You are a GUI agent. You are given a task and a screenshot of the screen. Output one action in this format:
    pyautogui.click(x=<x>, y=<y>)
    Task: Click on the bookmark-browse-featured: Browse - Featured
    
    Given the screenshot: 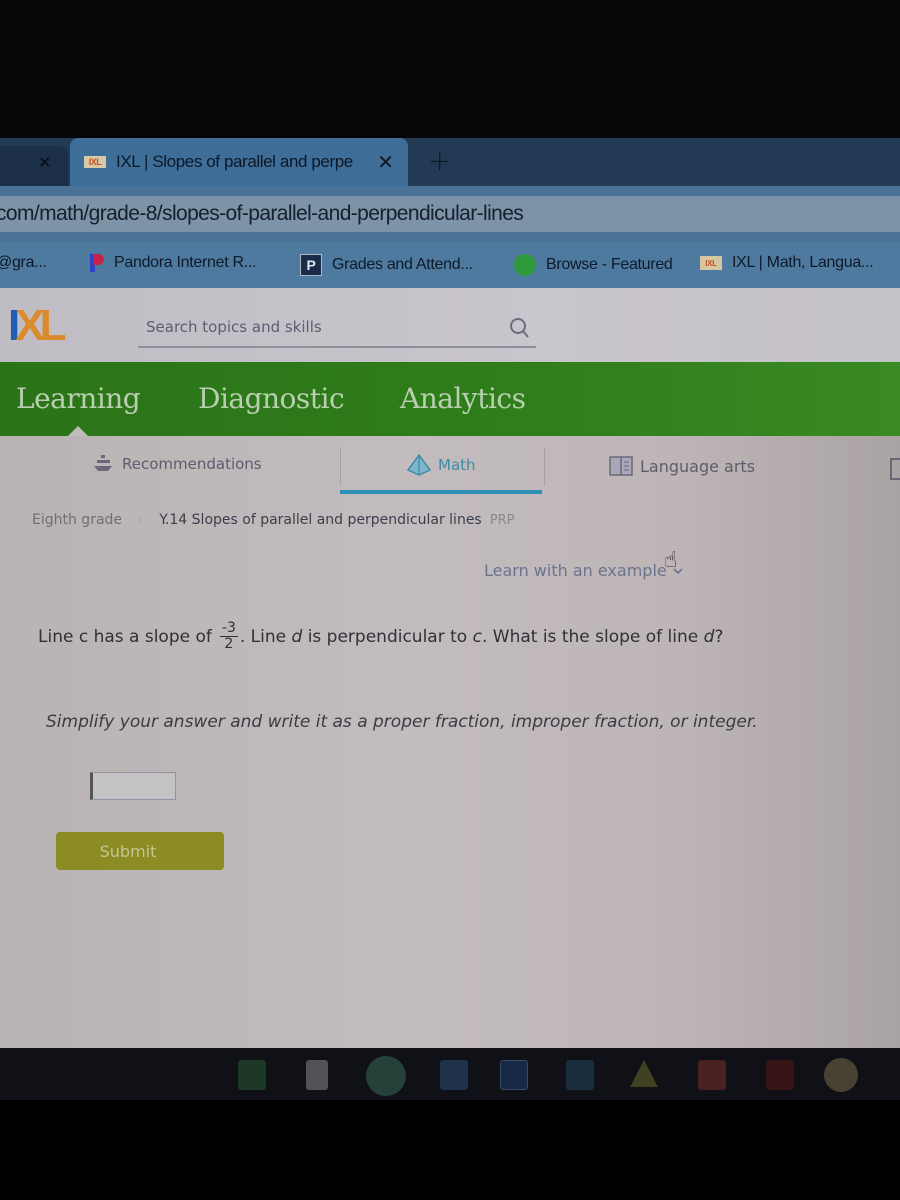 What is the action you would take?
    pyautogui.click(x=593, y=265)
    